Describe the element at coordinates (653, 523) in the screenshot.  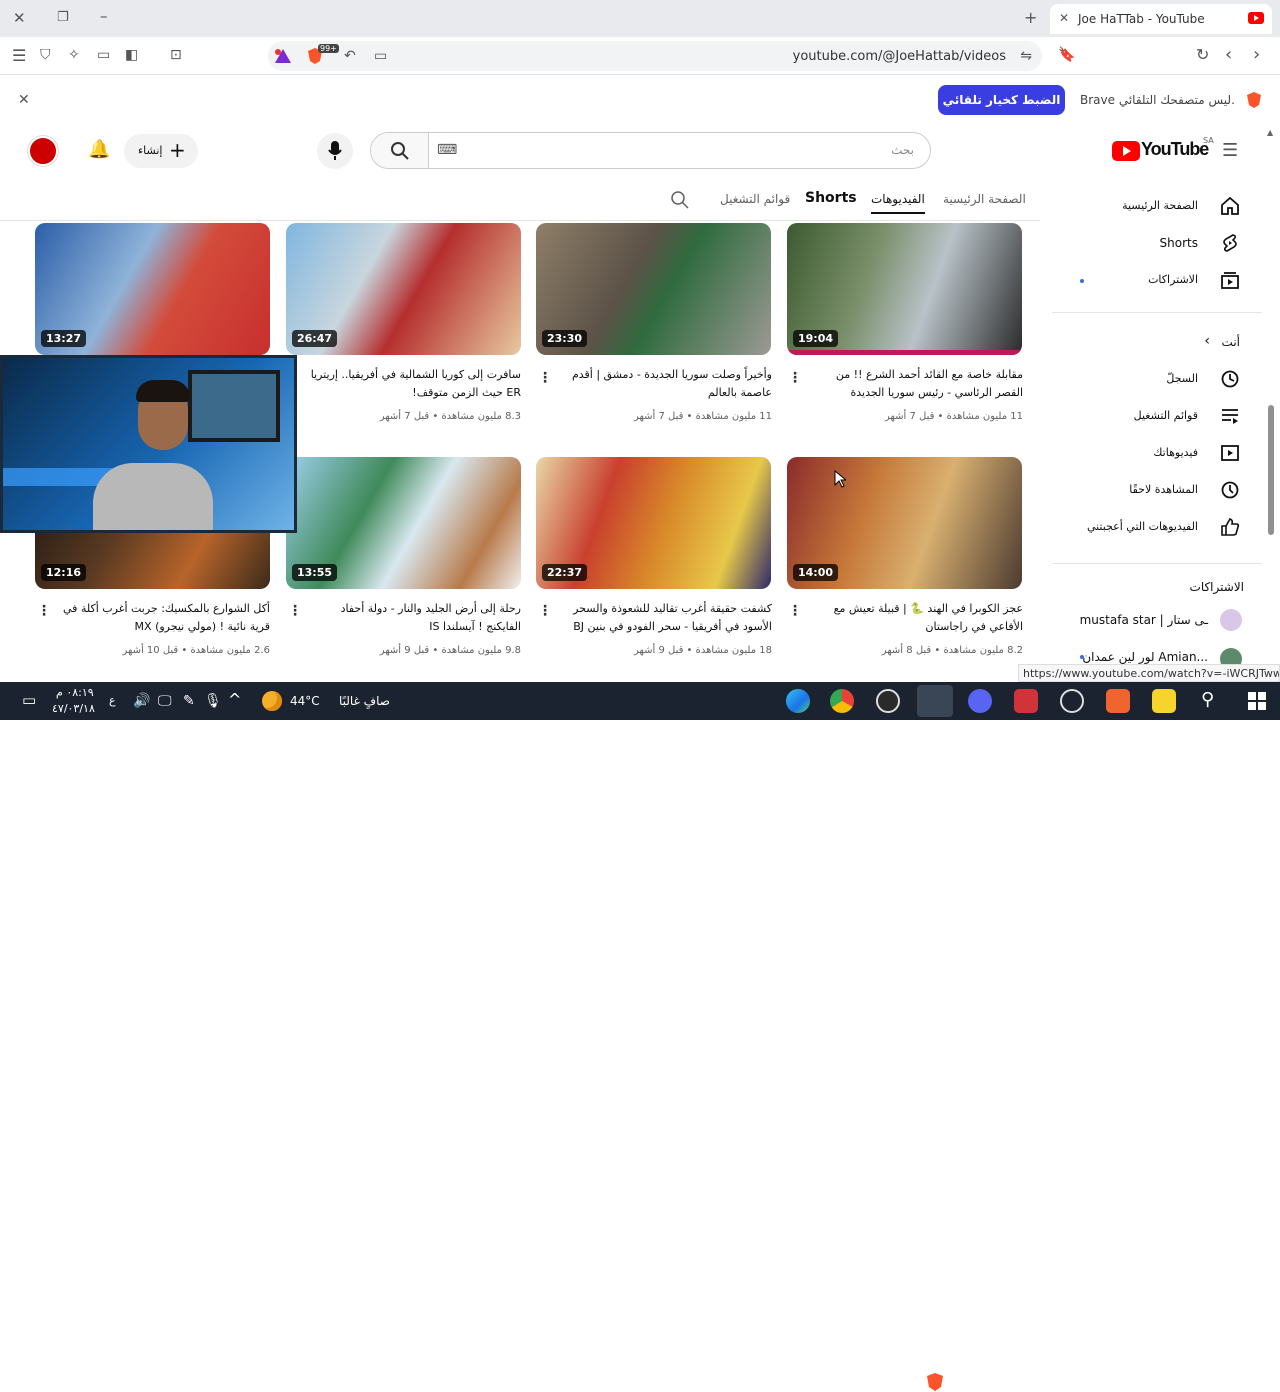
I see `video-thumbnail: 22:37` at that location.